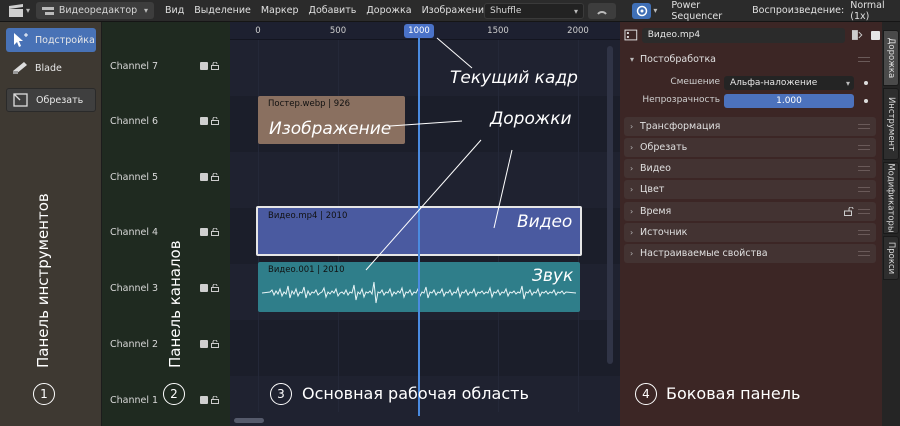 The image size is (900, 426). Describe the element at coordinates (578, 31) in the screenshot. I see `ruler-tick: 2000` at that location.